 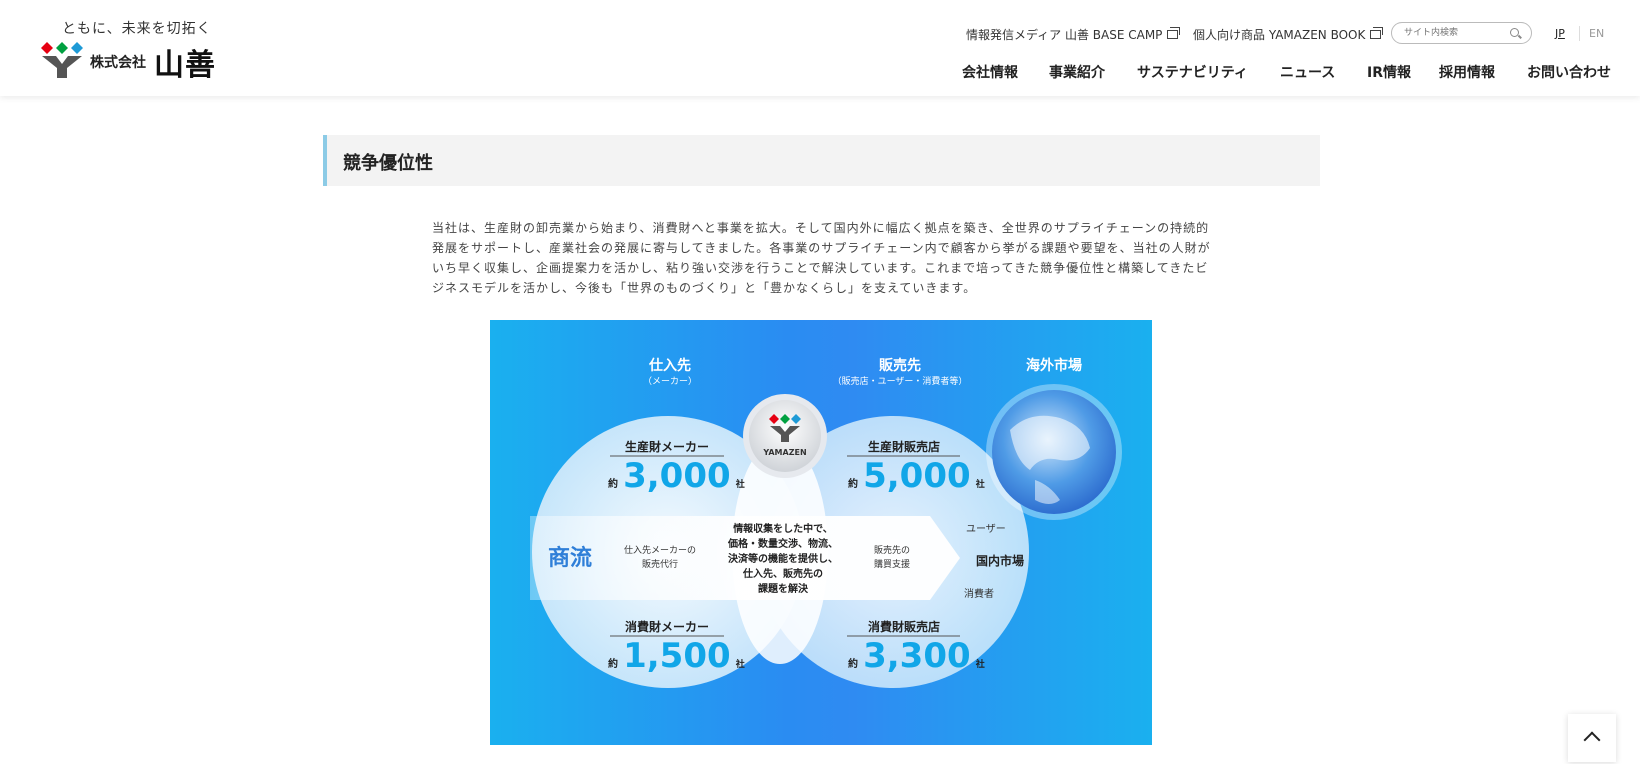 I want to click on center-note-line5: 課題を解決, so click(x=783, y=589).